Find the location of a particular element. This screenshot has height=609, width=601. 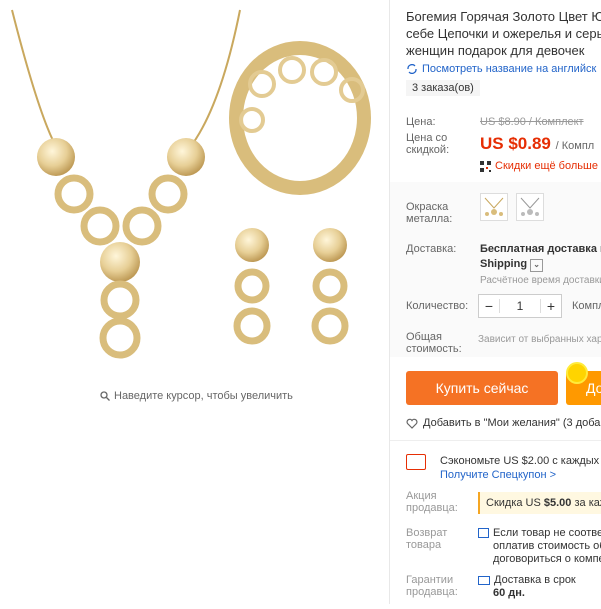

total-label: Общая стоимость: is located at coordinates (434, 343).